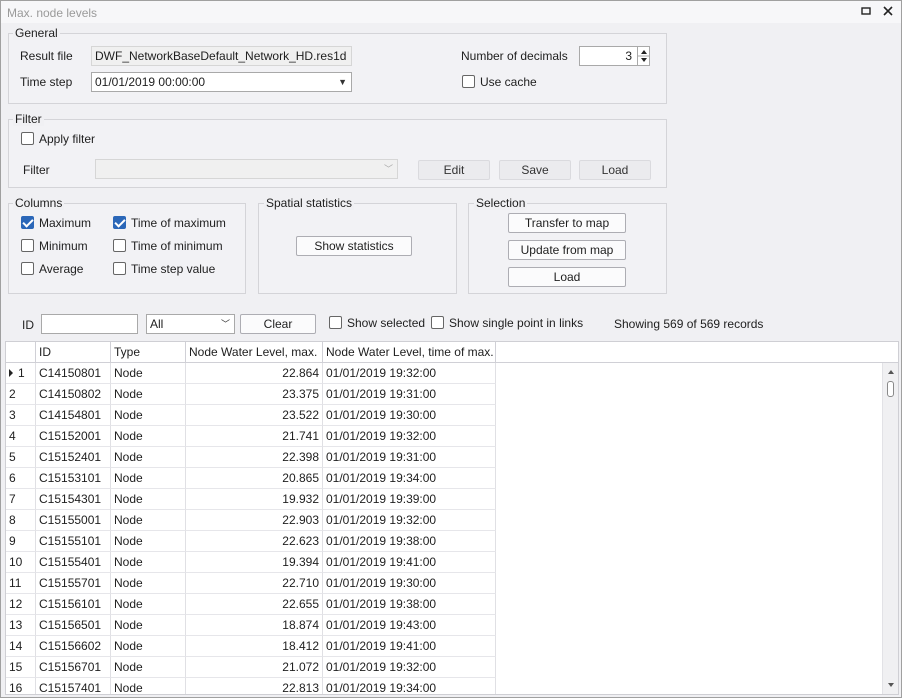 Image resolution: width=902 pixels, height=698 pixels. I want to click on max-level-cell: 19.394, so click(254, 562).